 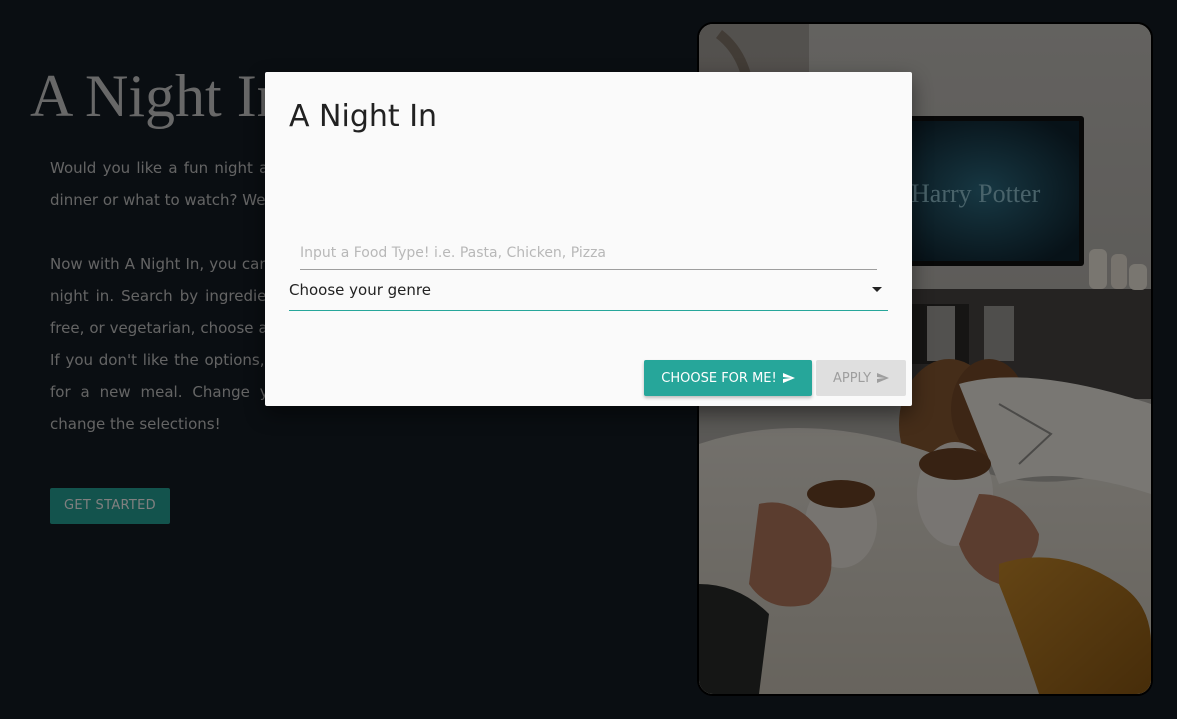 What do you see at coordinates (363, 116) in the screenshot?
I see `modal-title: A Night In` at bounding box center [363, 116].